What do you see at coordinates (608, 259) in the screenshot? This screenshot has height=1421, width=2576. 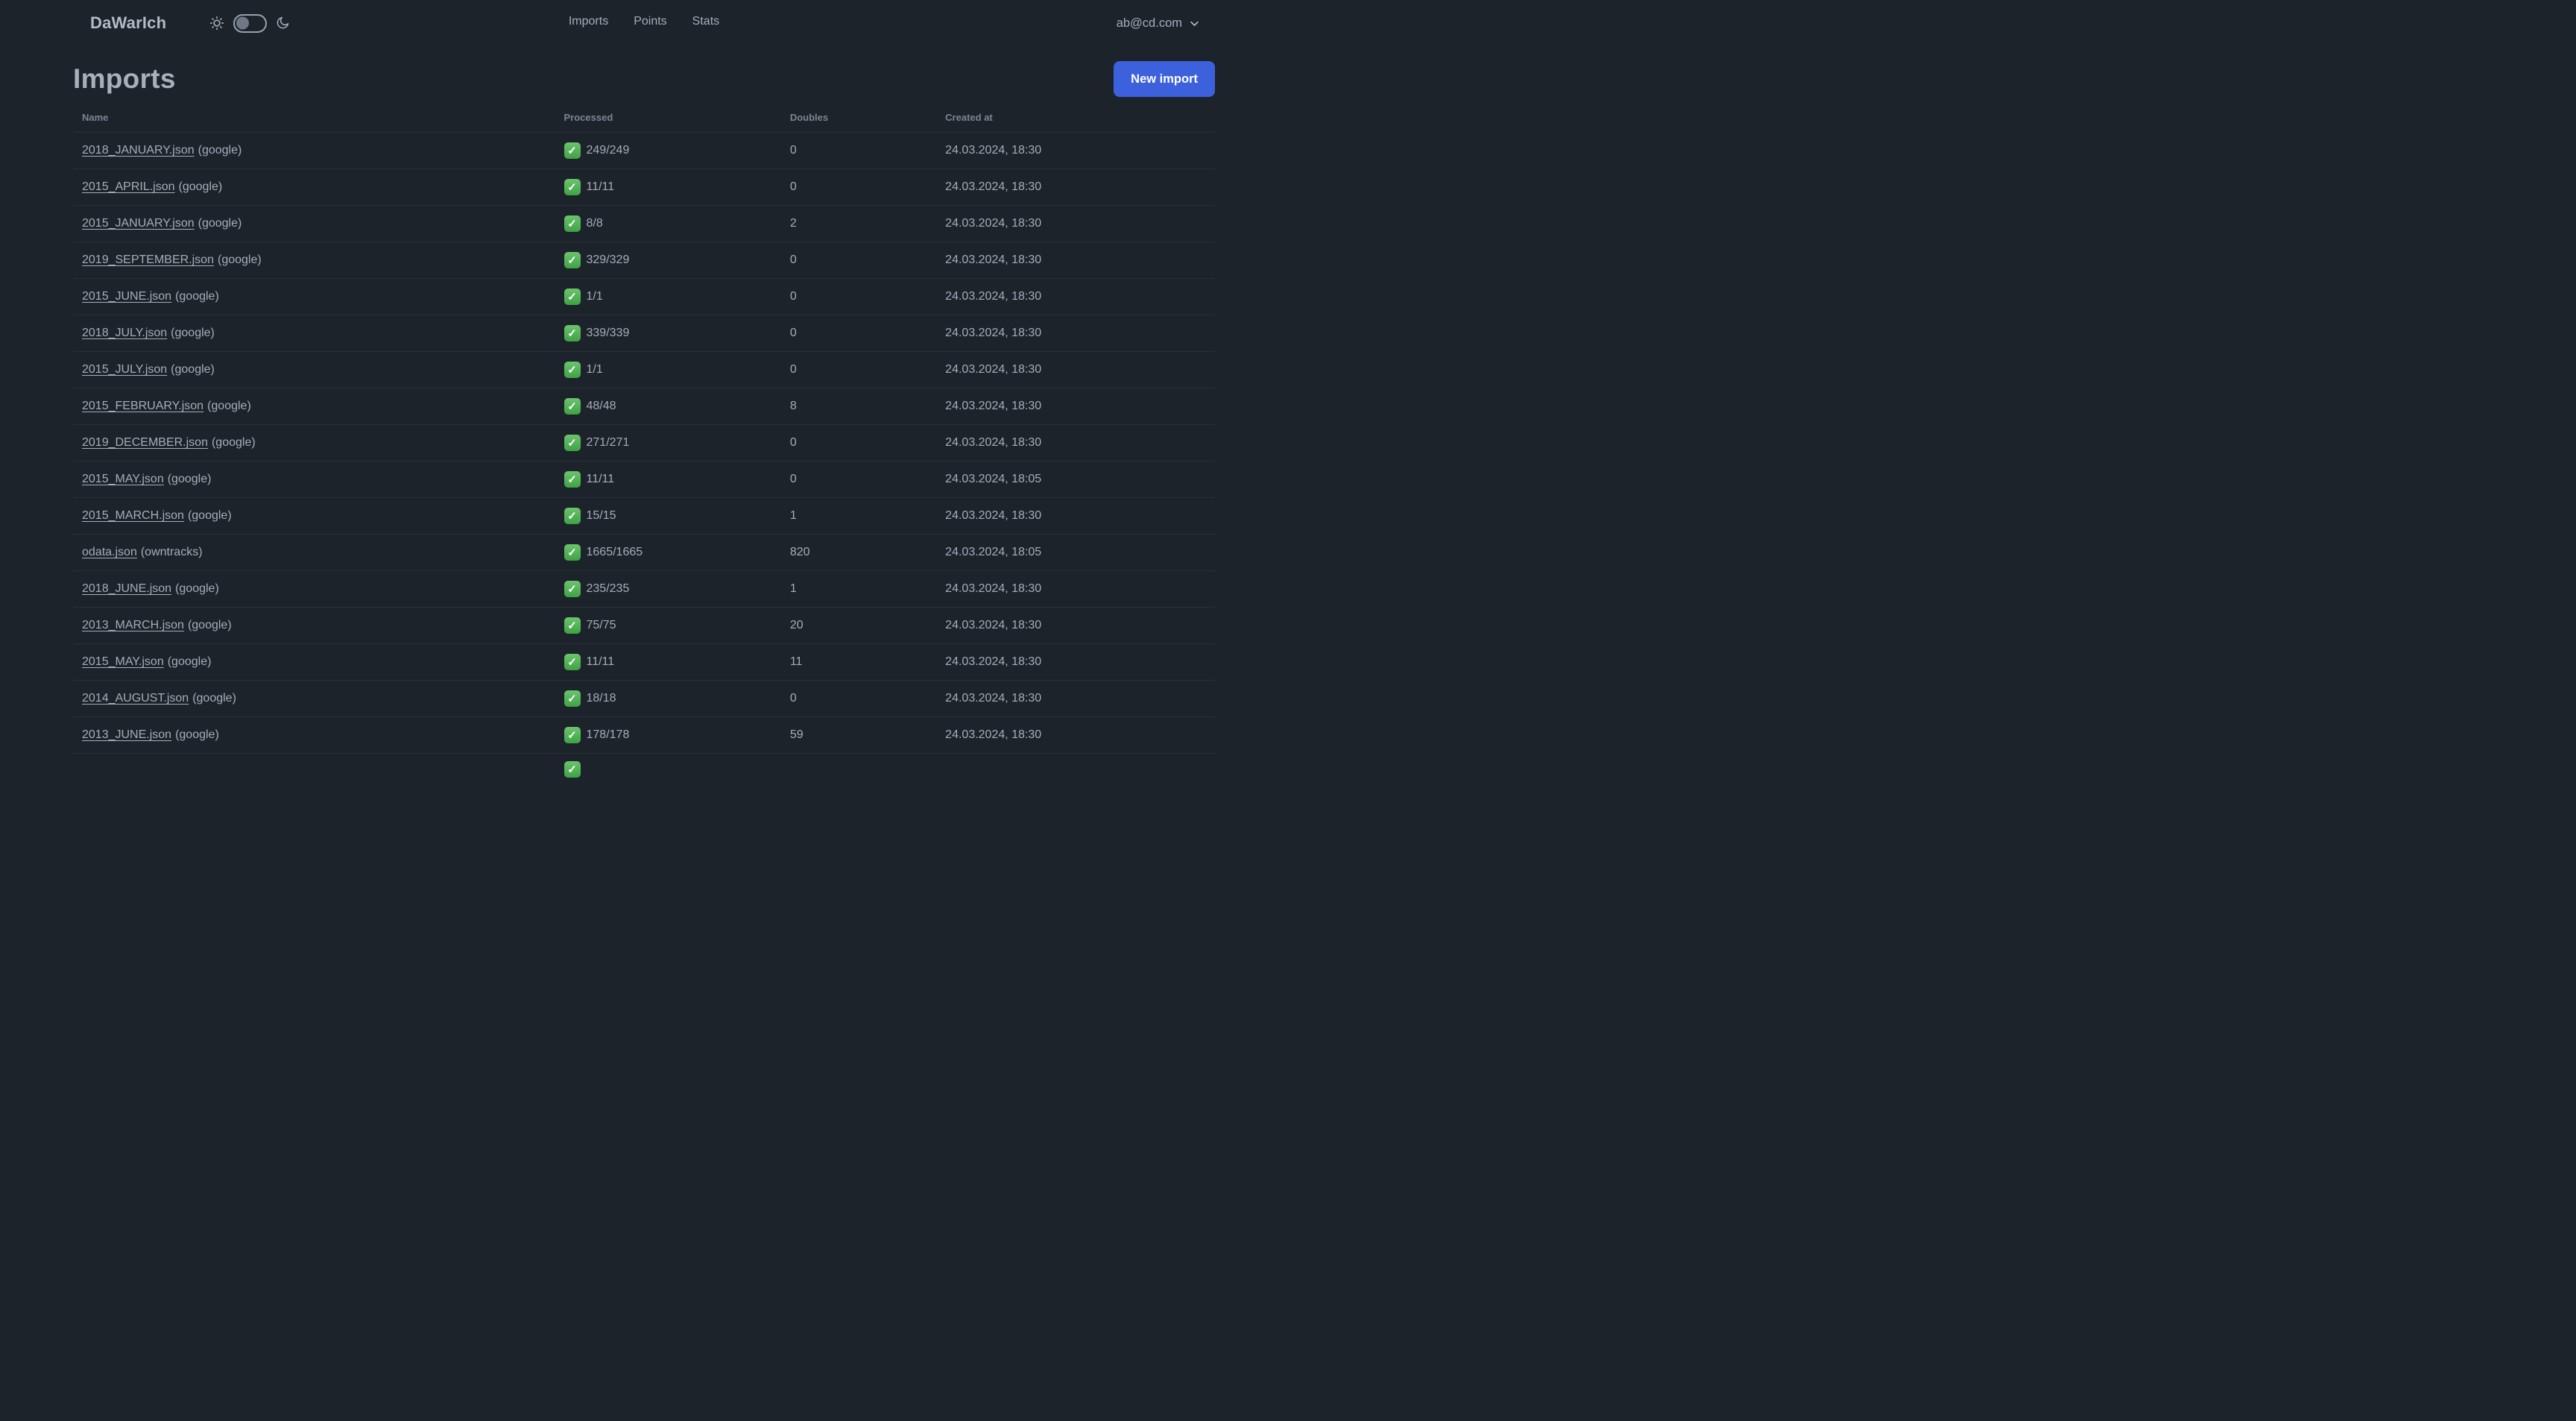 I see `processed-count: 329/329` at bounding box center [608, 259].